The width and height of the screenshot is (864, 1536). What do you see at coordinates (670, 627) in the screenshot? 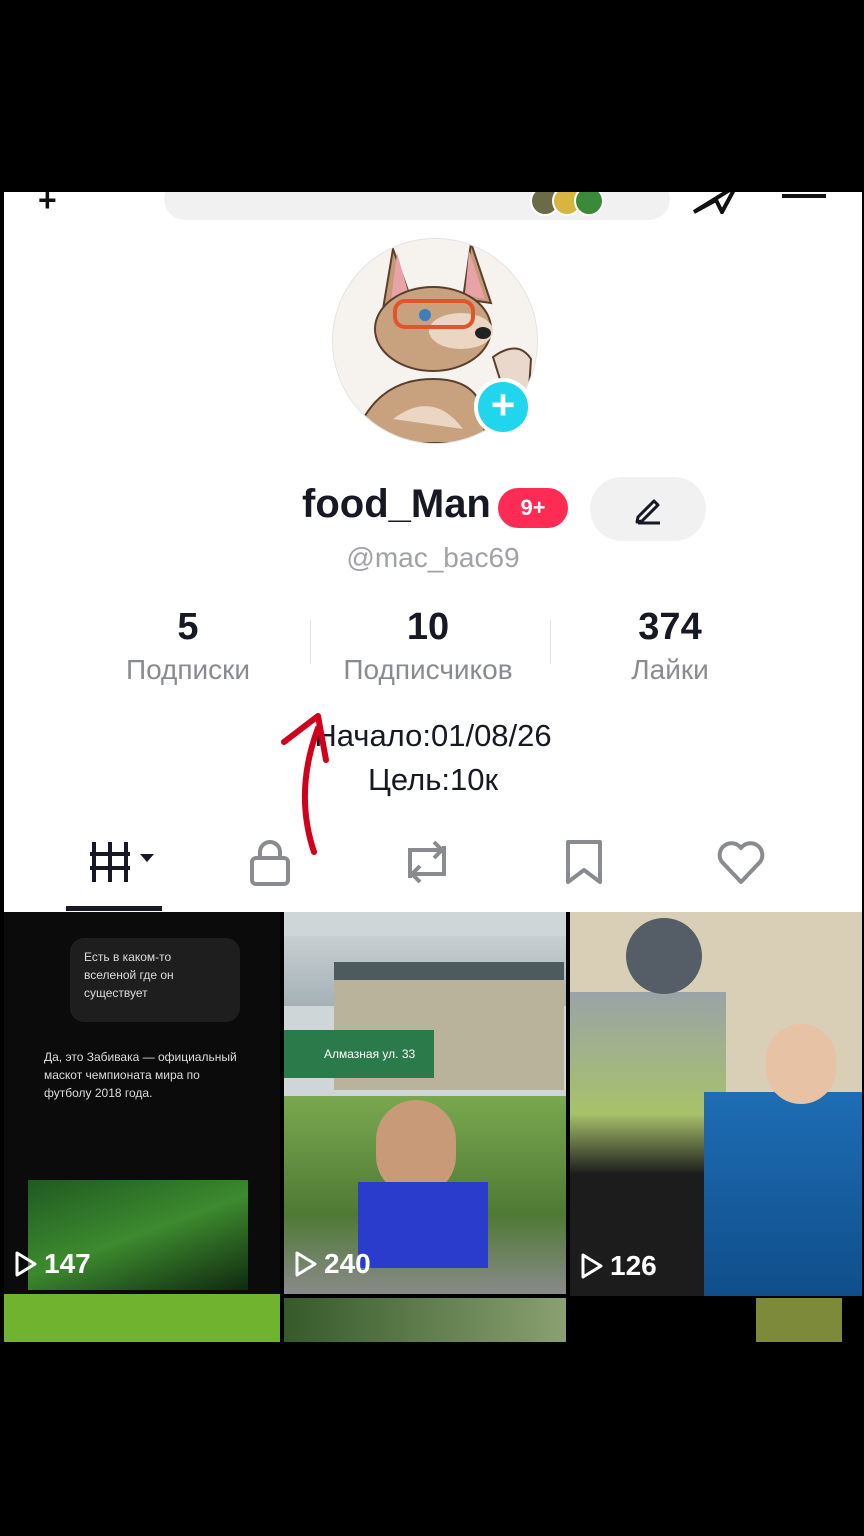
I see `stat-likes-value: 374` at bounding box center [670, 627].